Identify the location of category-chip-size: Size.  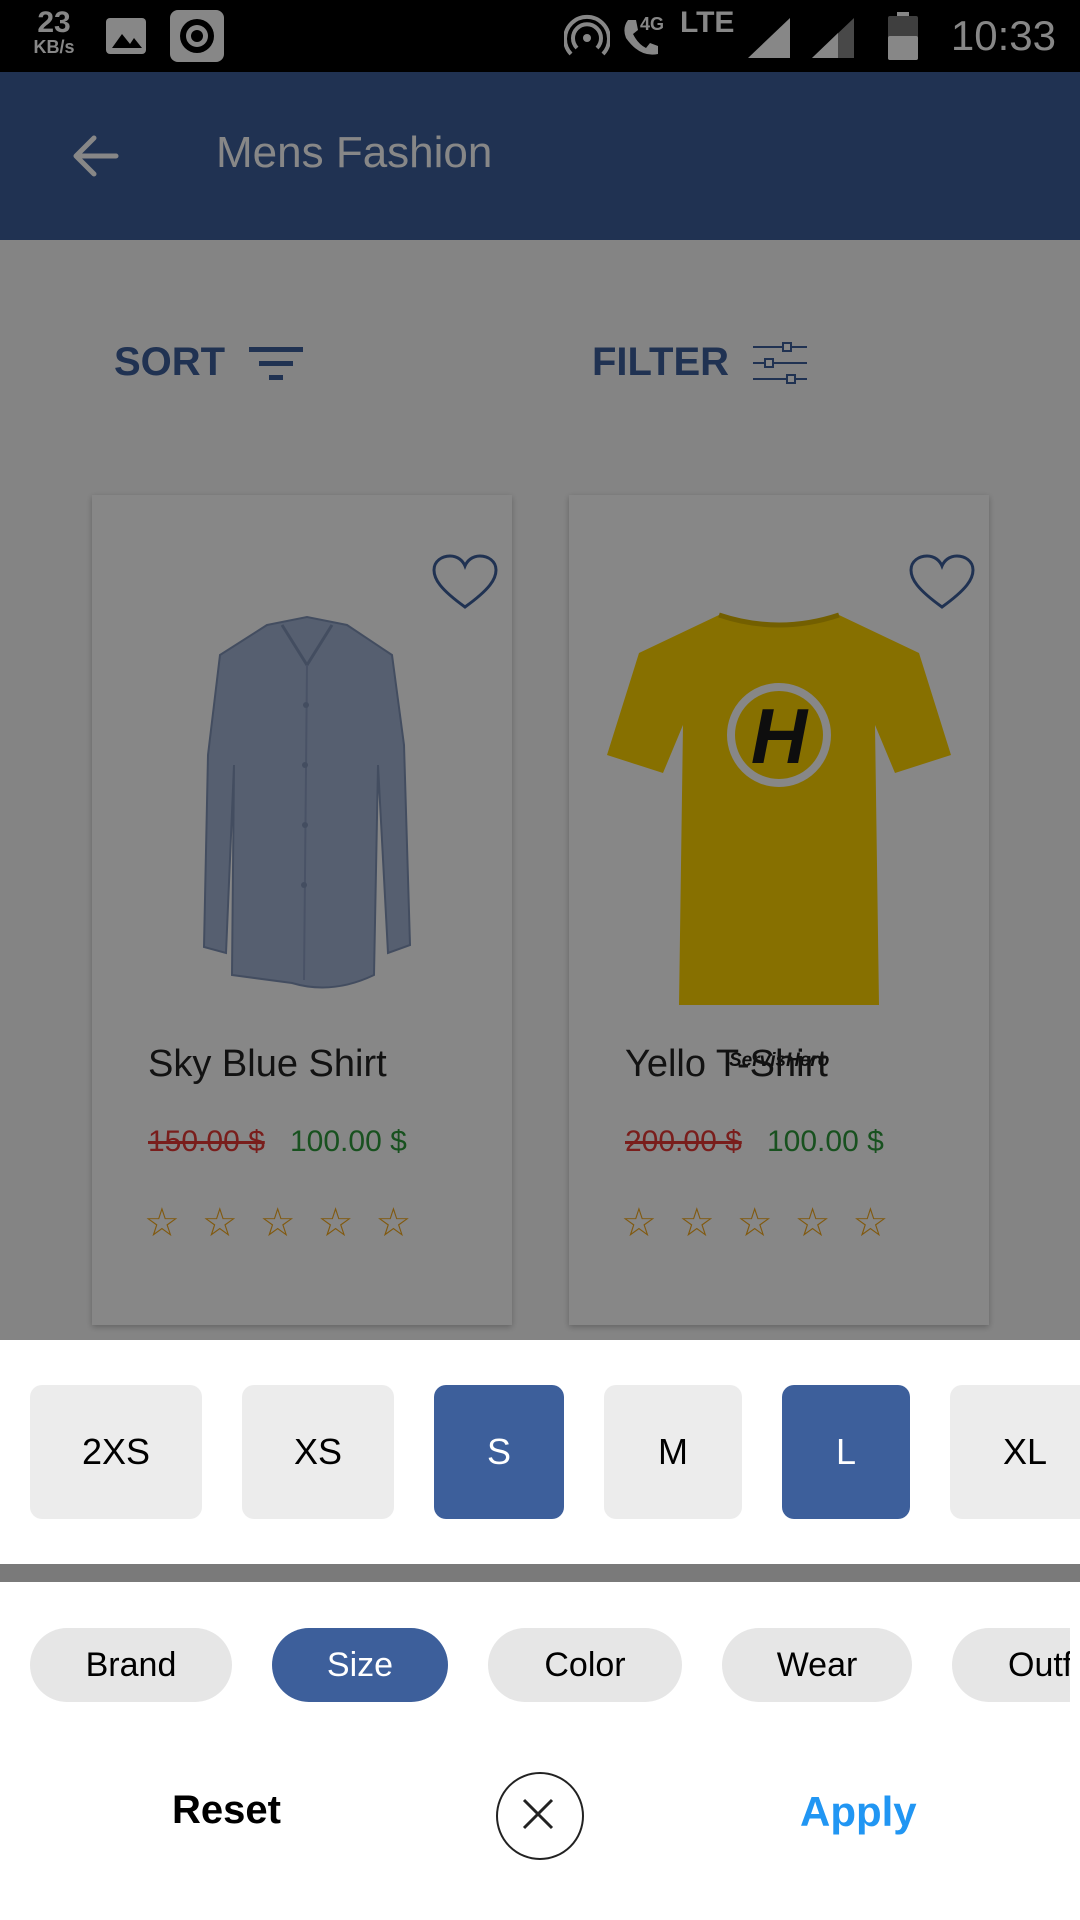
(360, 1665).